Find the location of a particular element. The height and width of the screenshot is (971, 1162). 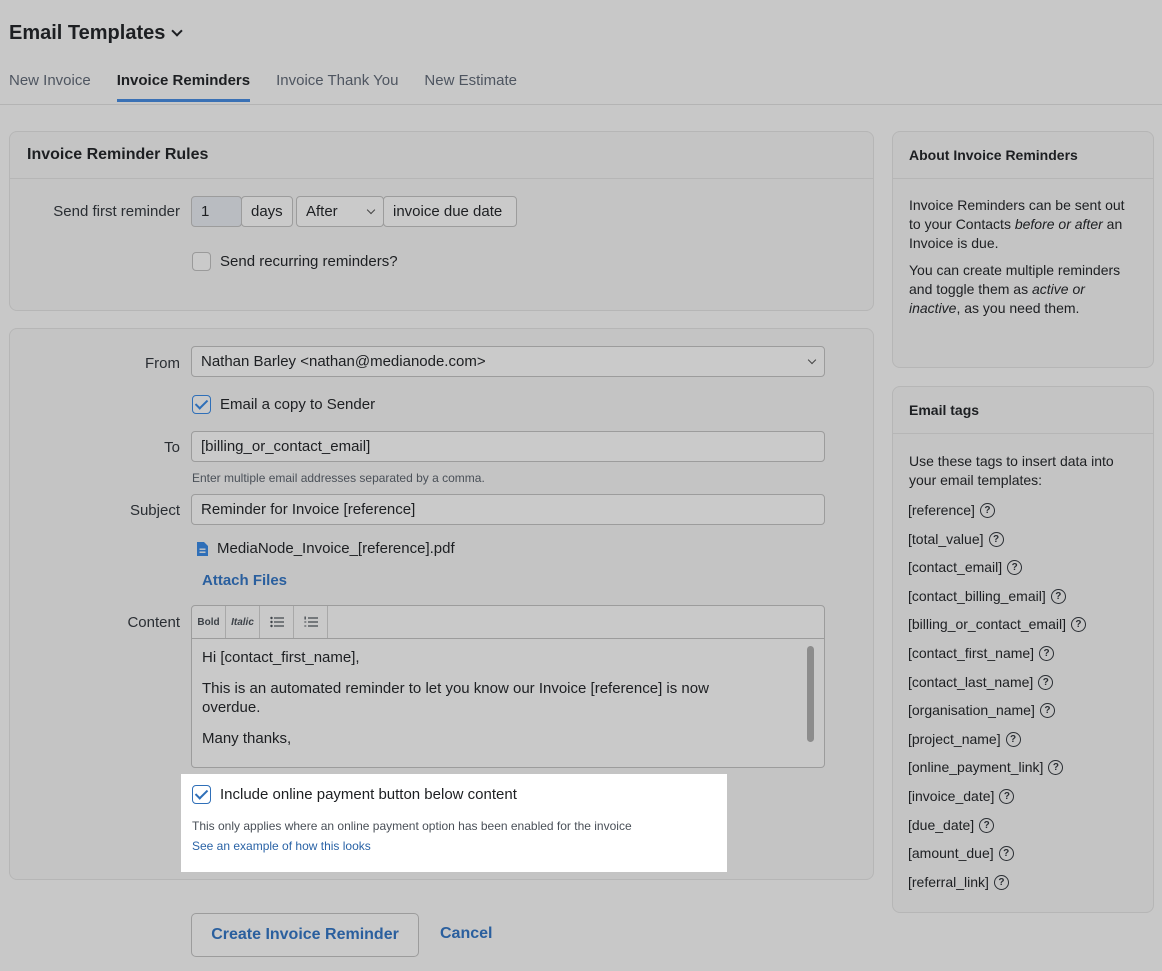

email-tag-text: [total_value] is located at coordinates (946, 539).